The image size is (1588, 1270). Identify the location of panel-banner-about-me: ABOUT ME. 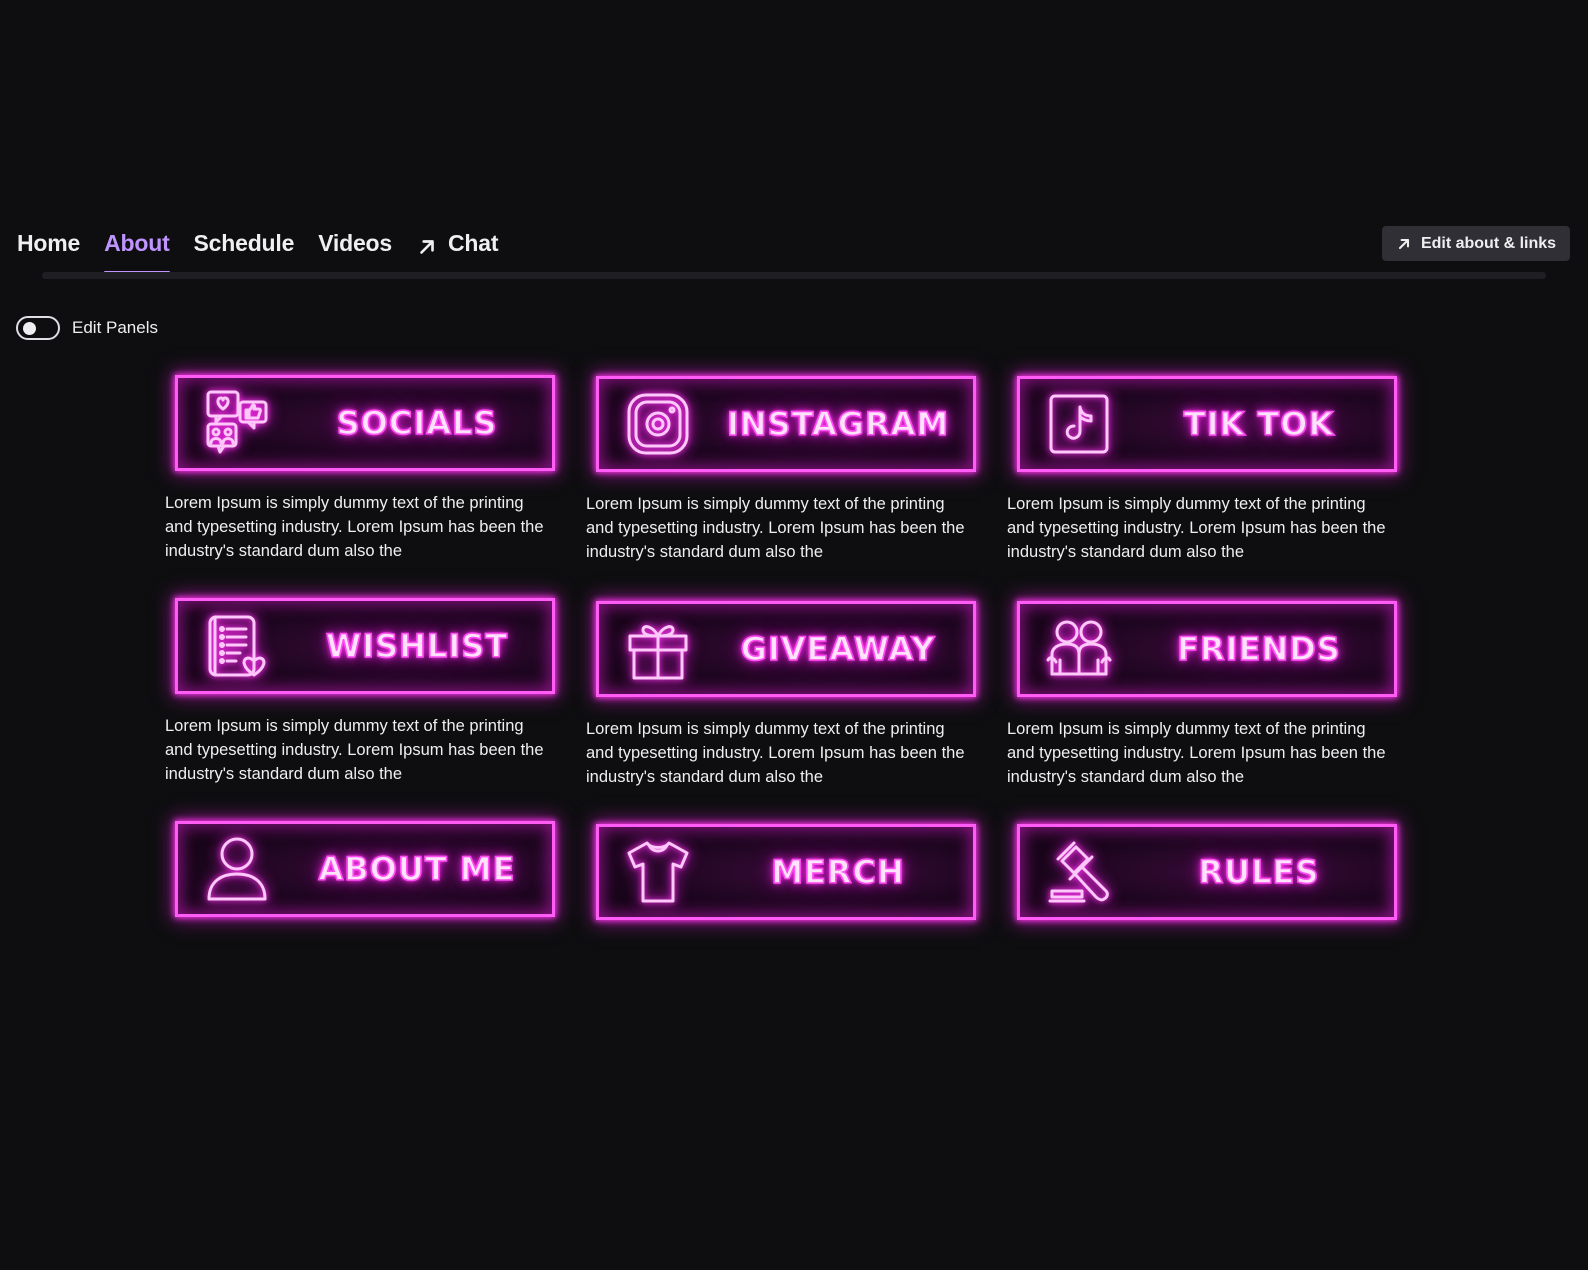
(365, 869).